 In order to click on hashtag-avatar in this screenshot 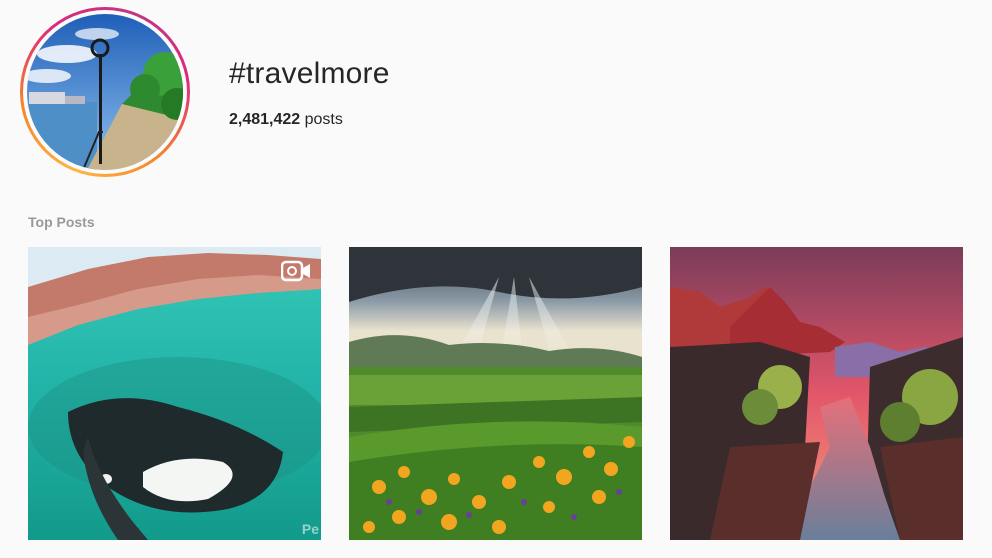, I will do `click(105, 92)`.